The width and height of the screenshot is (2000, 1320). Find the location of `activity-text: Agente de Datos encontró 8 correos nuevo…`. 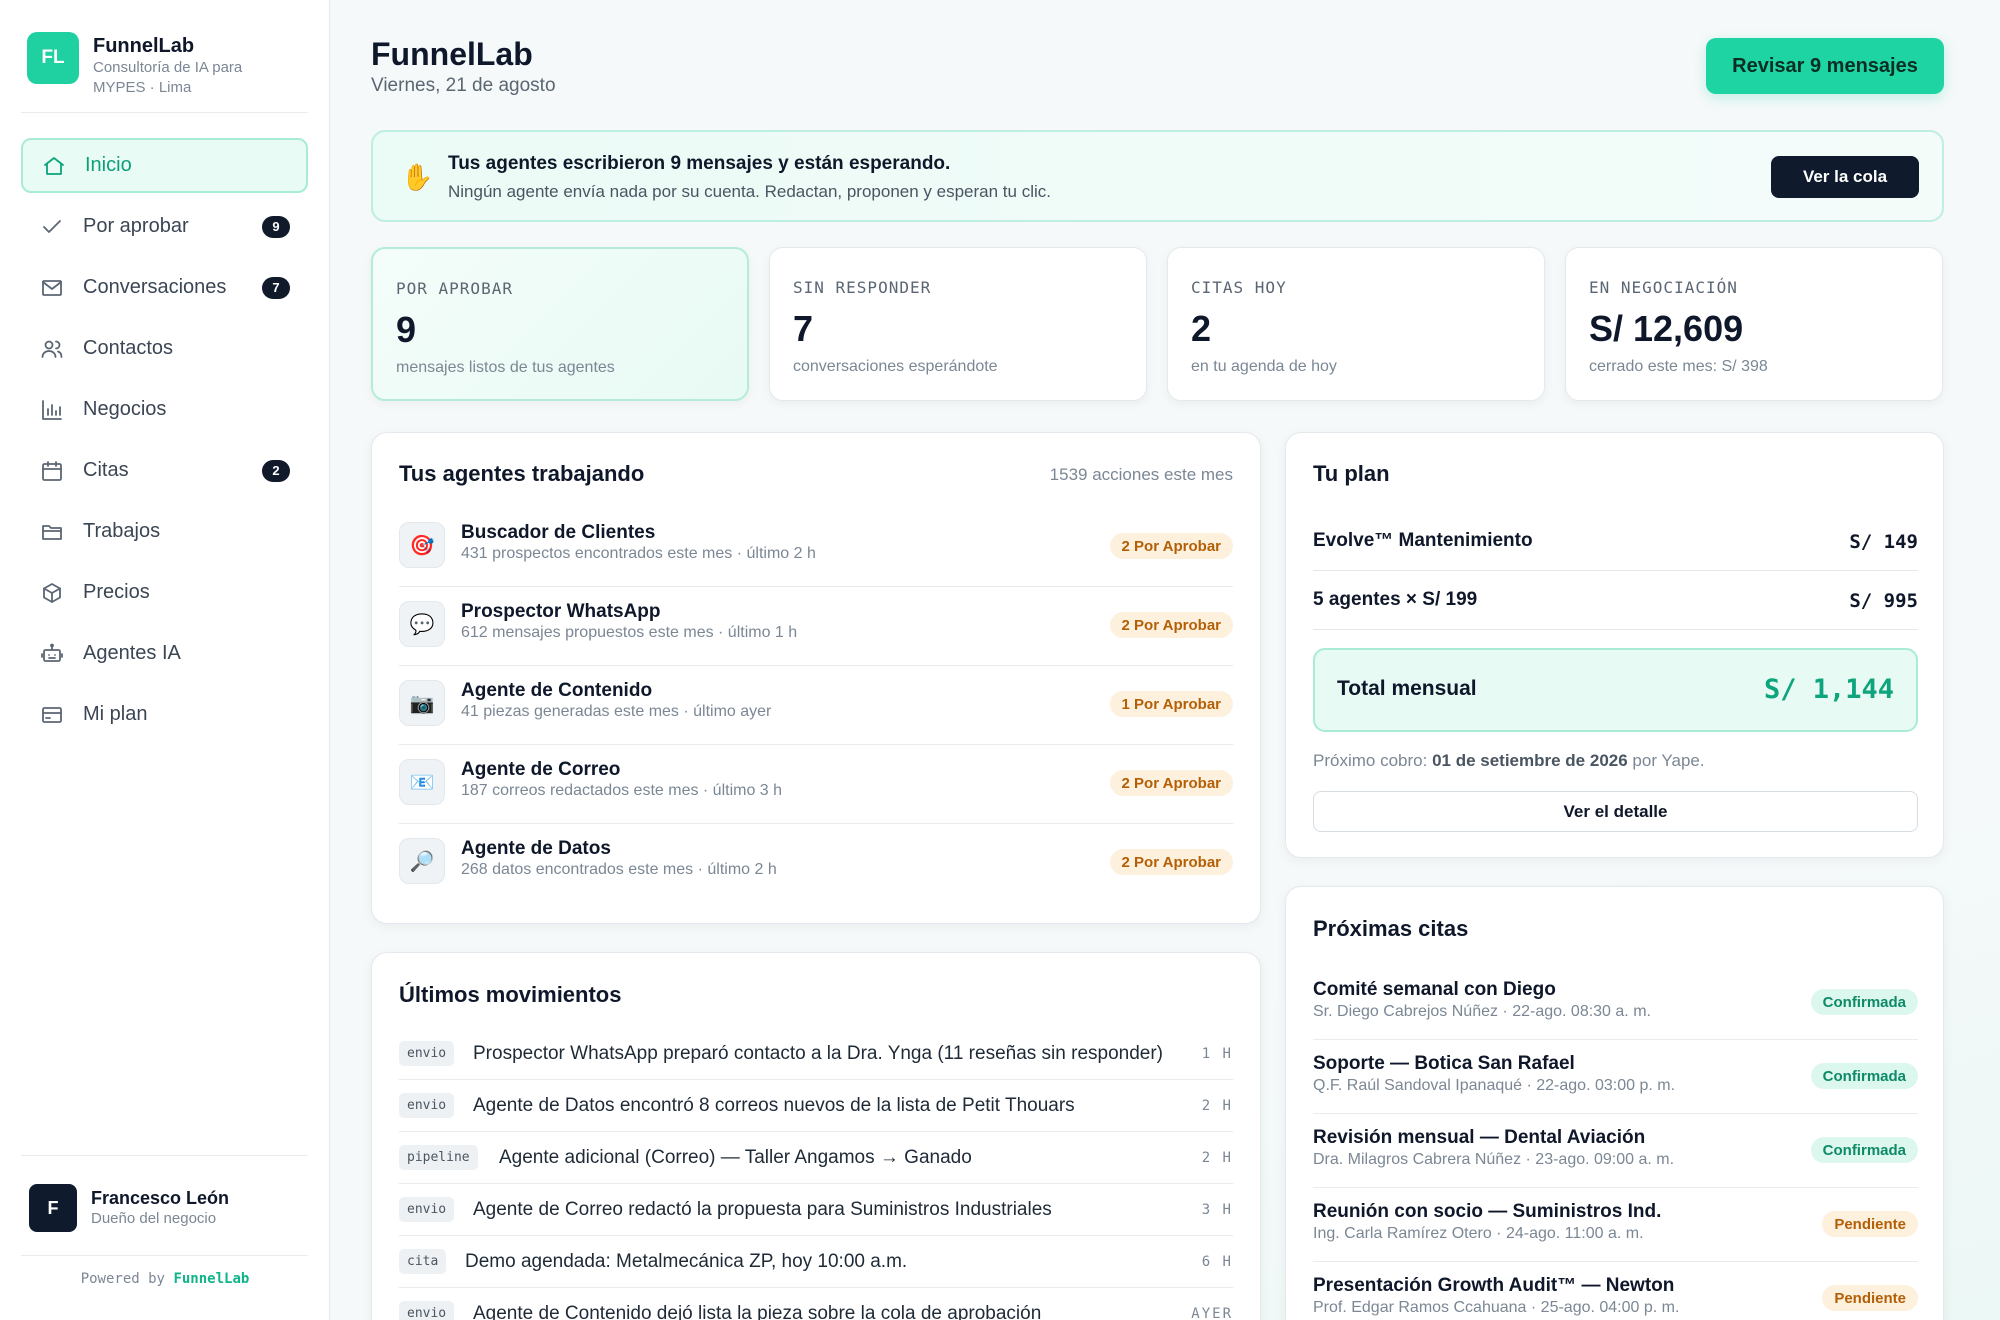

activity-text: Agente de Datos encontró 8 correos nuevo… is located at coordinates (774, 1105).